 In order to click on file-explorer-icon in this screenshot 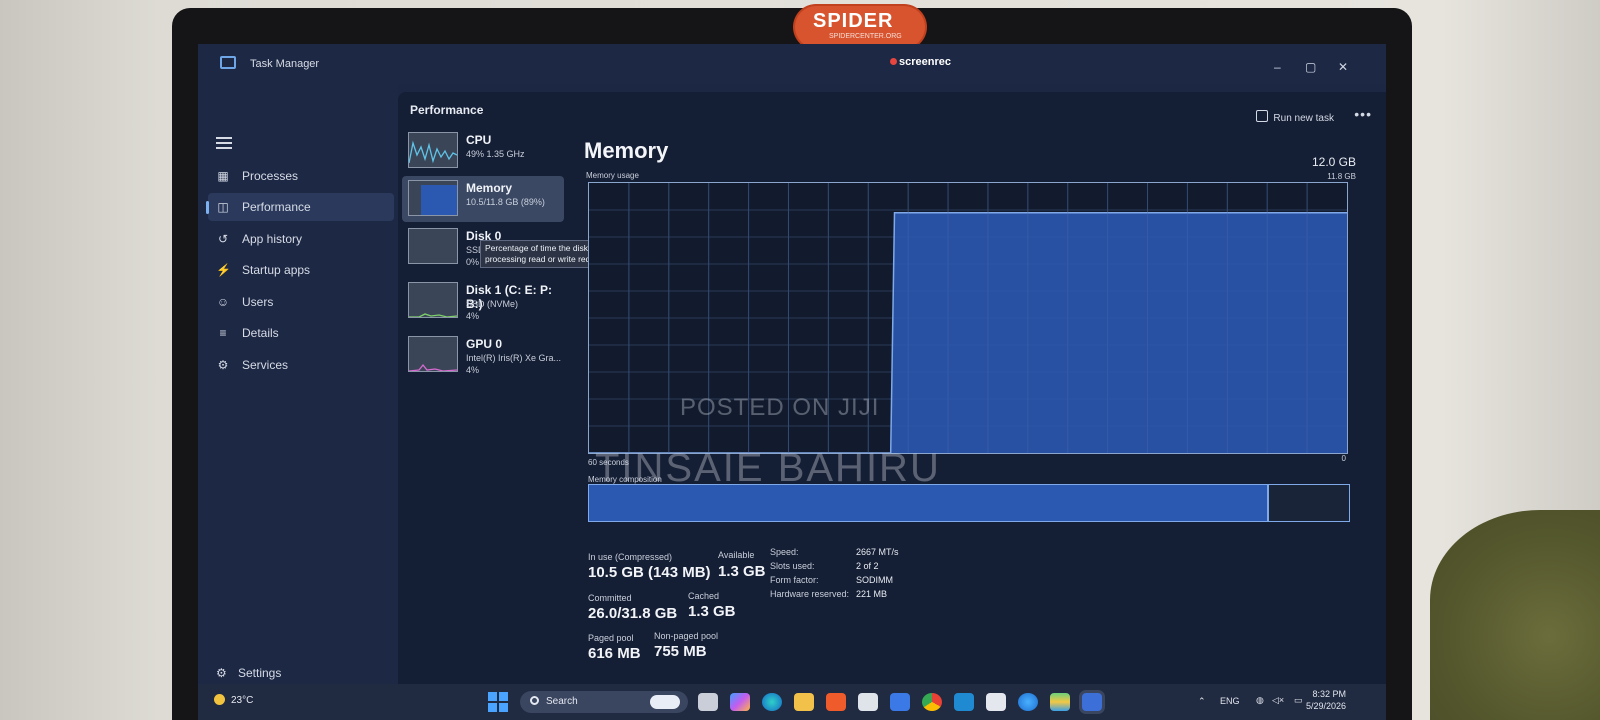, I will do `click(804, 702)`.